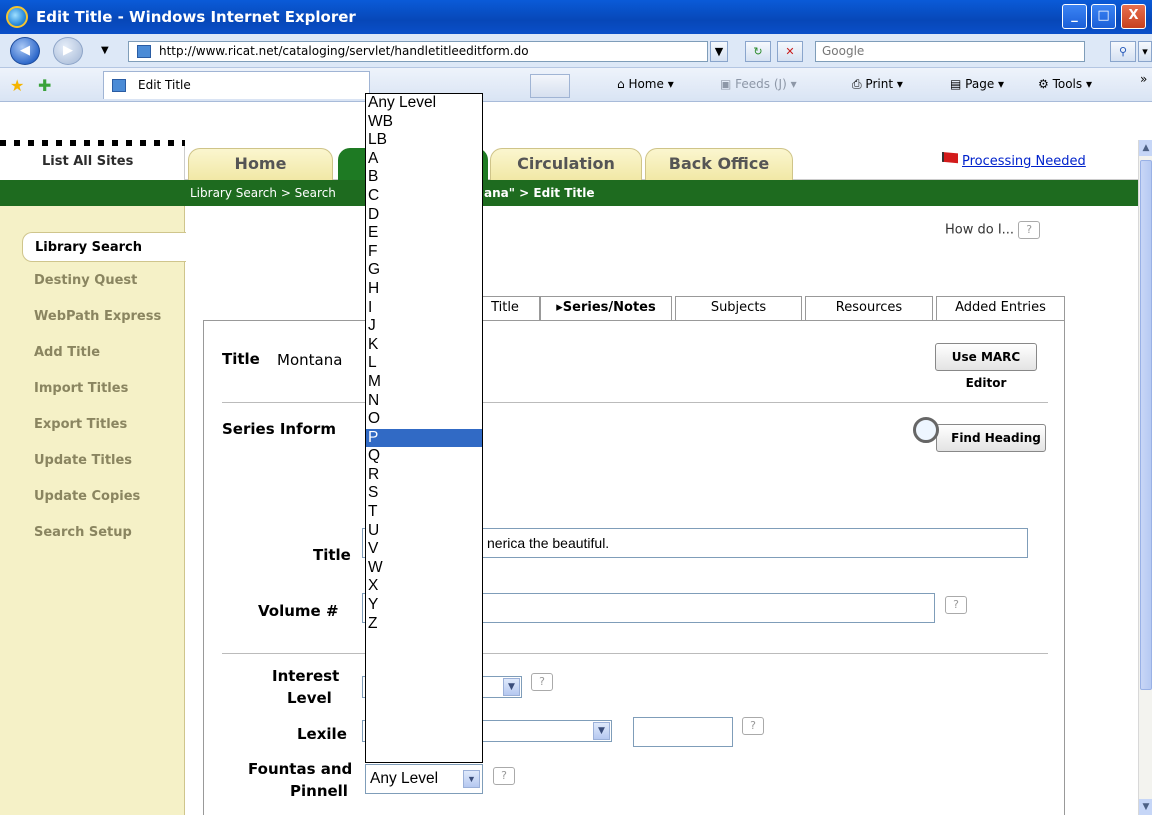  I want to click on back-button: ◀, so click(25, 51).